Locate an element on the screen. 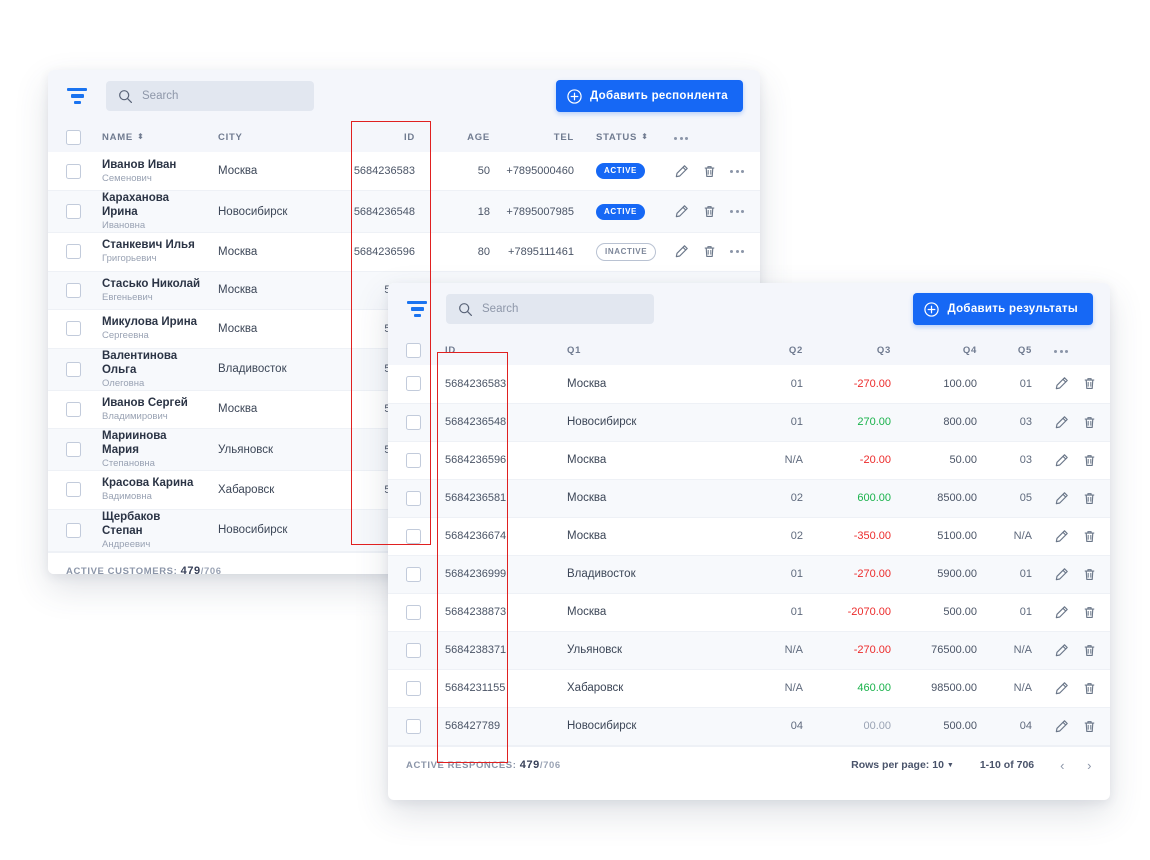 This screenshot has height=860, width=1150. customers-search-box is located at coordinates (210, 96).